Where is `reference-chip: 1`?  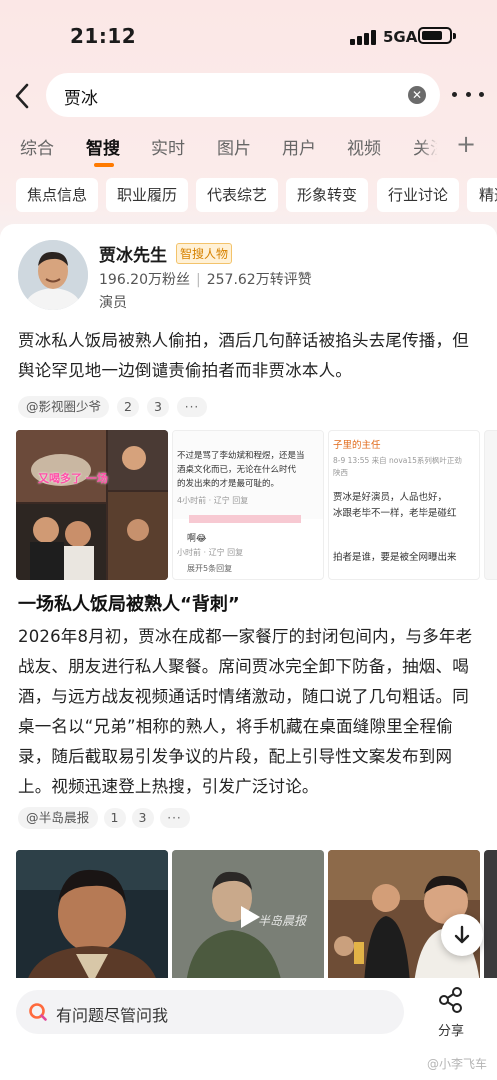 reference-chip: 1 is located at coordinates (114, 817).